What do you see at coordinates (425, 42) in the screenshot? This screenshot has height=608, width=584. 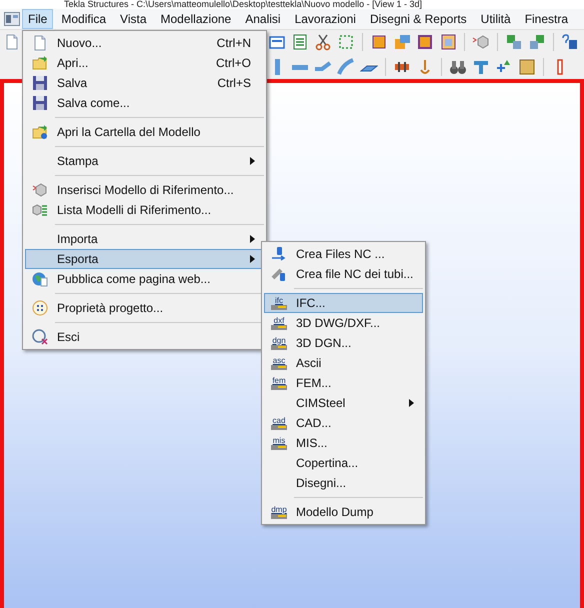 I see `corner-square-icon` at bounding box center [425, 42].